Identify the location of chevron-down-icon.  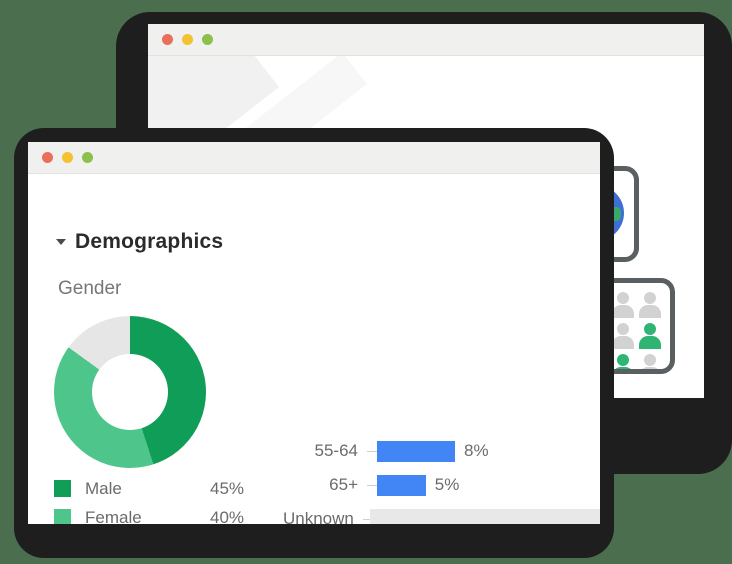
(61, 242).